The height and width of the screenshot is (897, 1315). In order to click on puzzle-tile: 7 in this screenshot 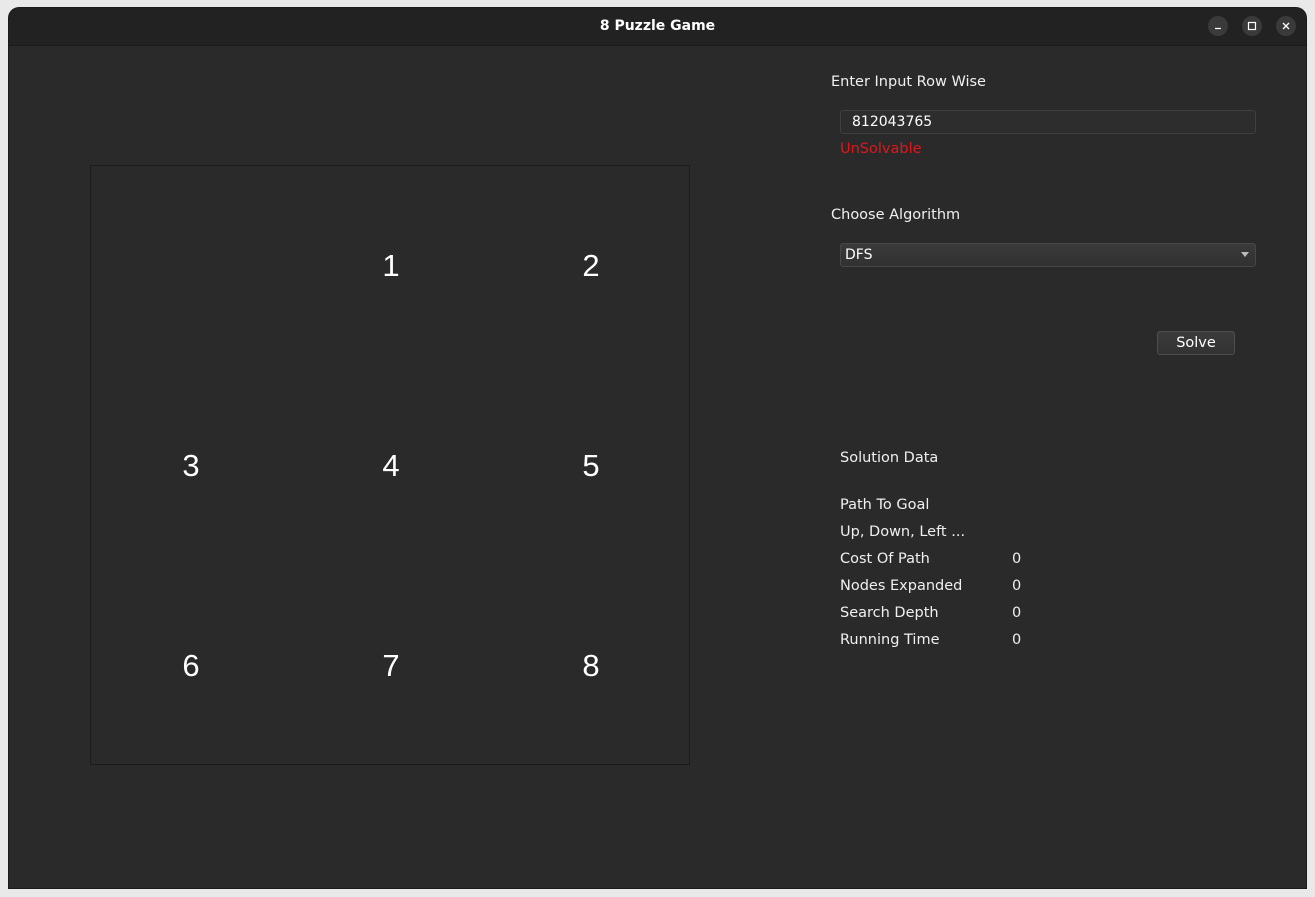, I will do `click(391, 665)`.